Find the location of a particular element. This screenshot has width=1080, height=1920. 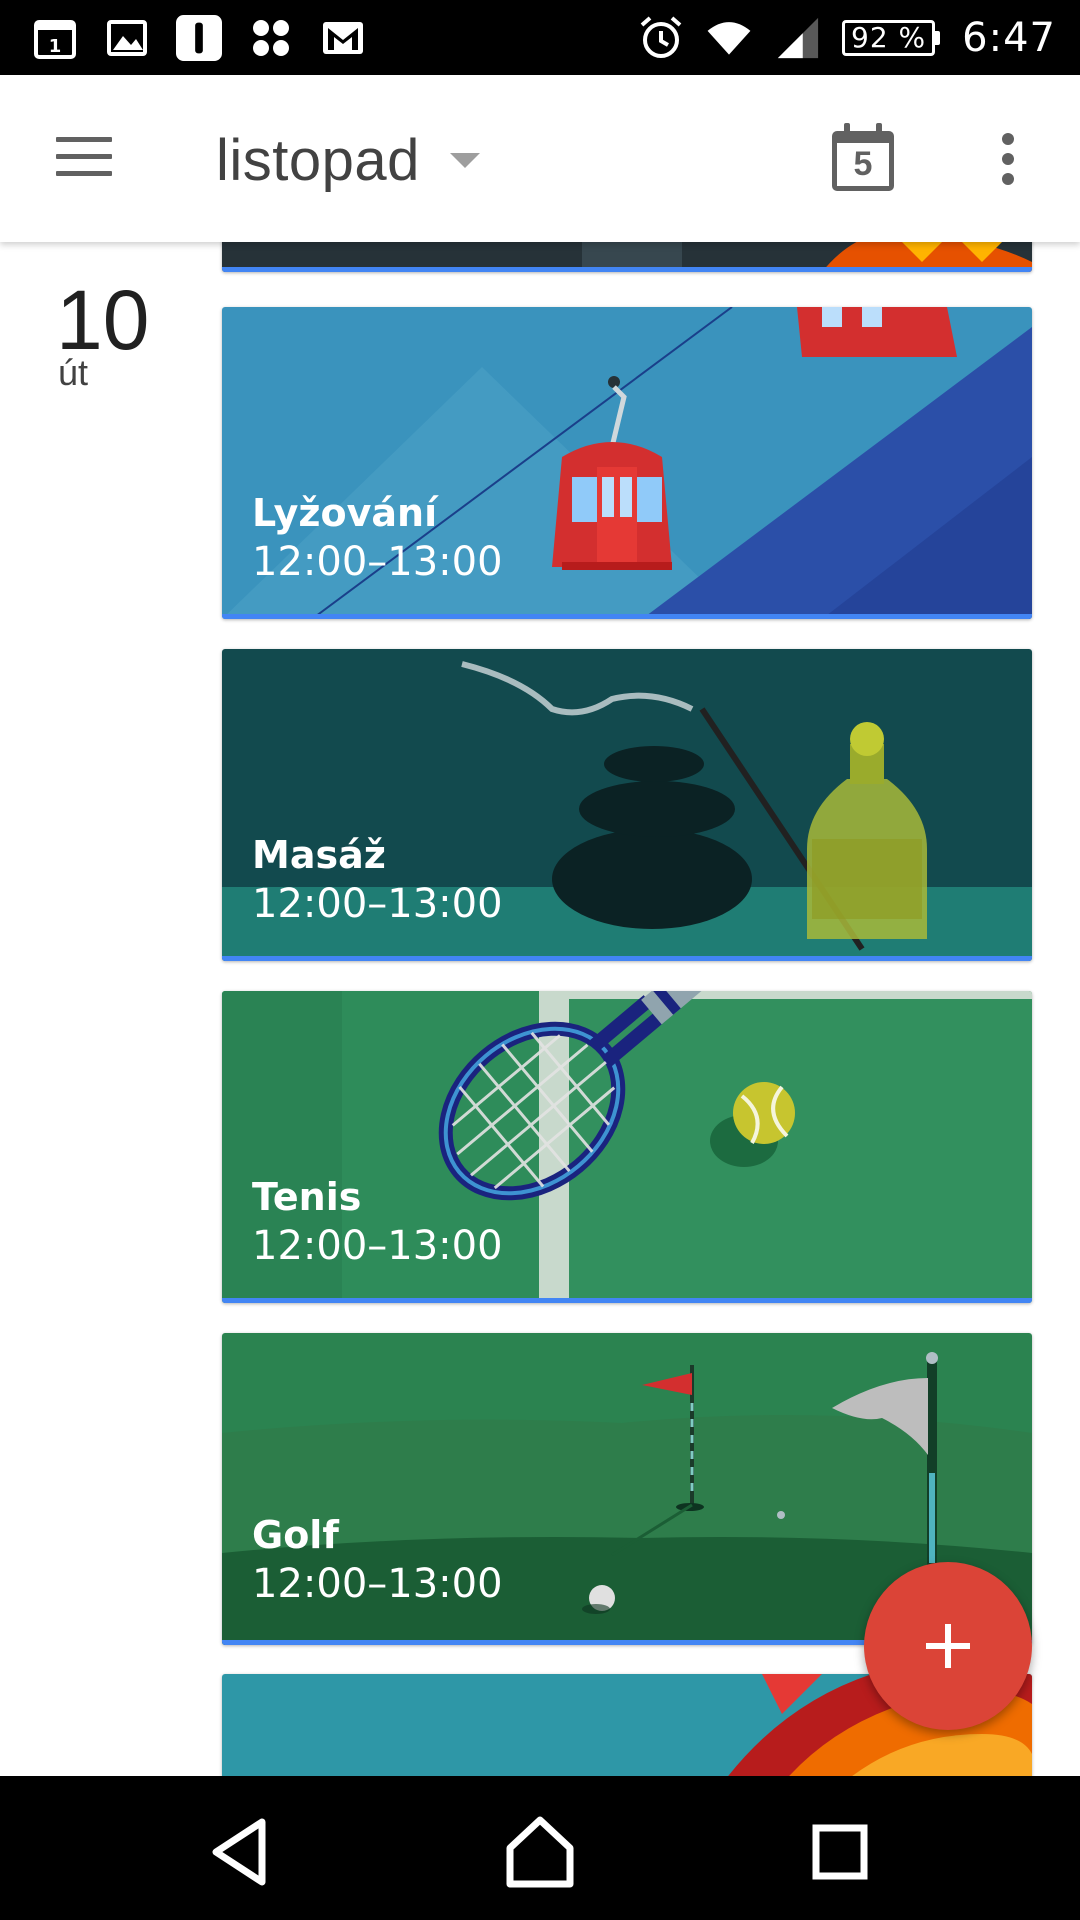

event-card-skiing: Lyžování 12:00–13:00 is located at coordinates (627, 463).